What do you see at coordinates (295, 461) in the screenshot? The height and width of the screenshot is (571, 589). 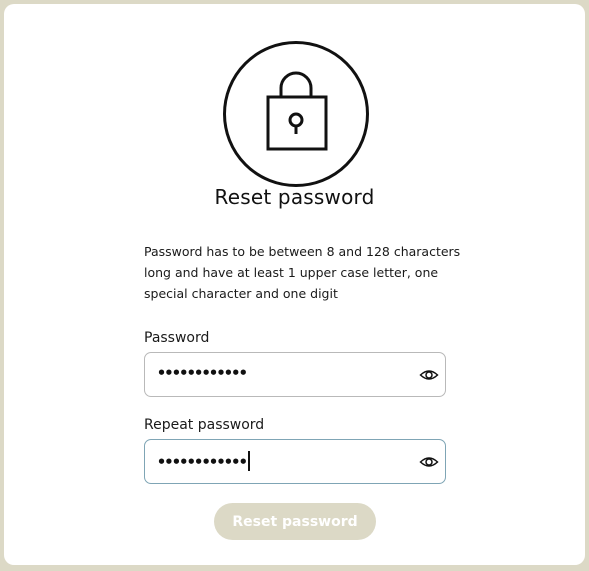 I see `repeat-password-field: ••••••••••••` at bounding box center [295, 461].